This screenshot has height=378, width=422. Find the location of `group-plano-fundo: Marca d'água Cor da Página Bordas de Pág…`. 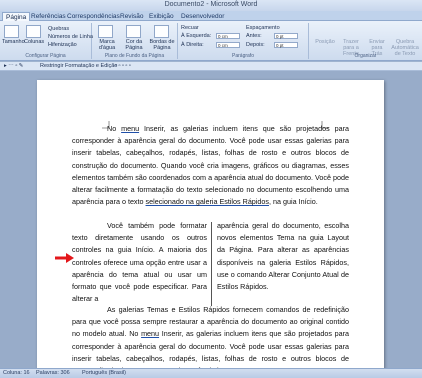

group-plano-fundo: Marca d'água Cor da Página Bordas de Pág… is located at coordinates (135, 41).